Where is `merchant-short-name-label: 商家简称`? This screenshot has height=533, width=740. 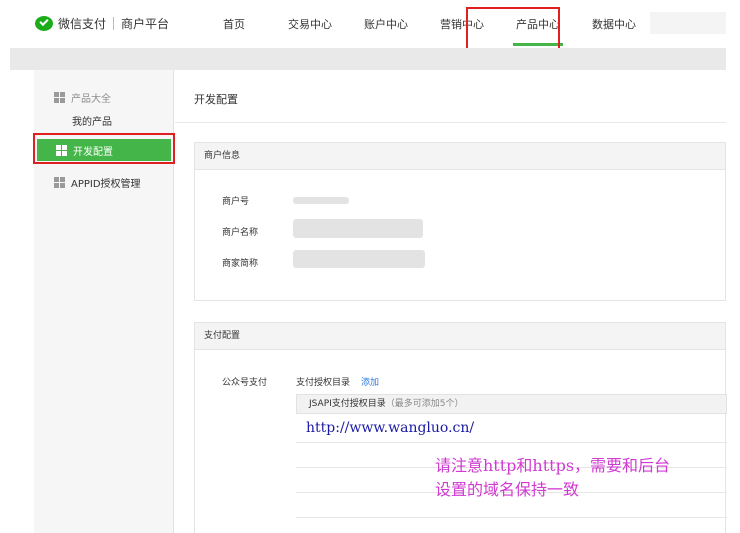
merchant-short-name-label: 商家简称 is located at coordinates (240, 264).